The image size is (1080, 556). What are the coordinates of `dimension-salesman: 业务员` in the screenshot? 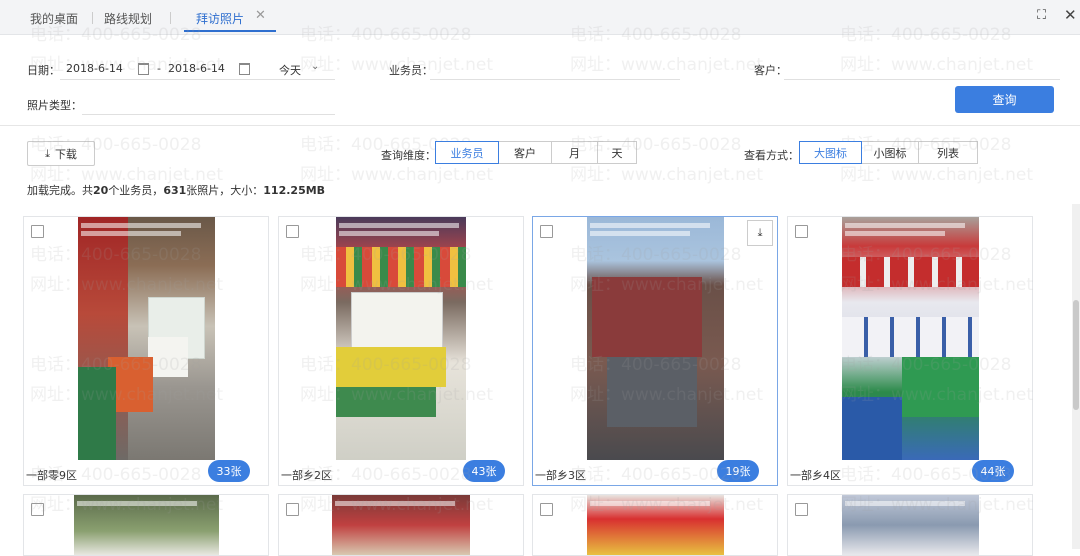 It's located at (467, 152).